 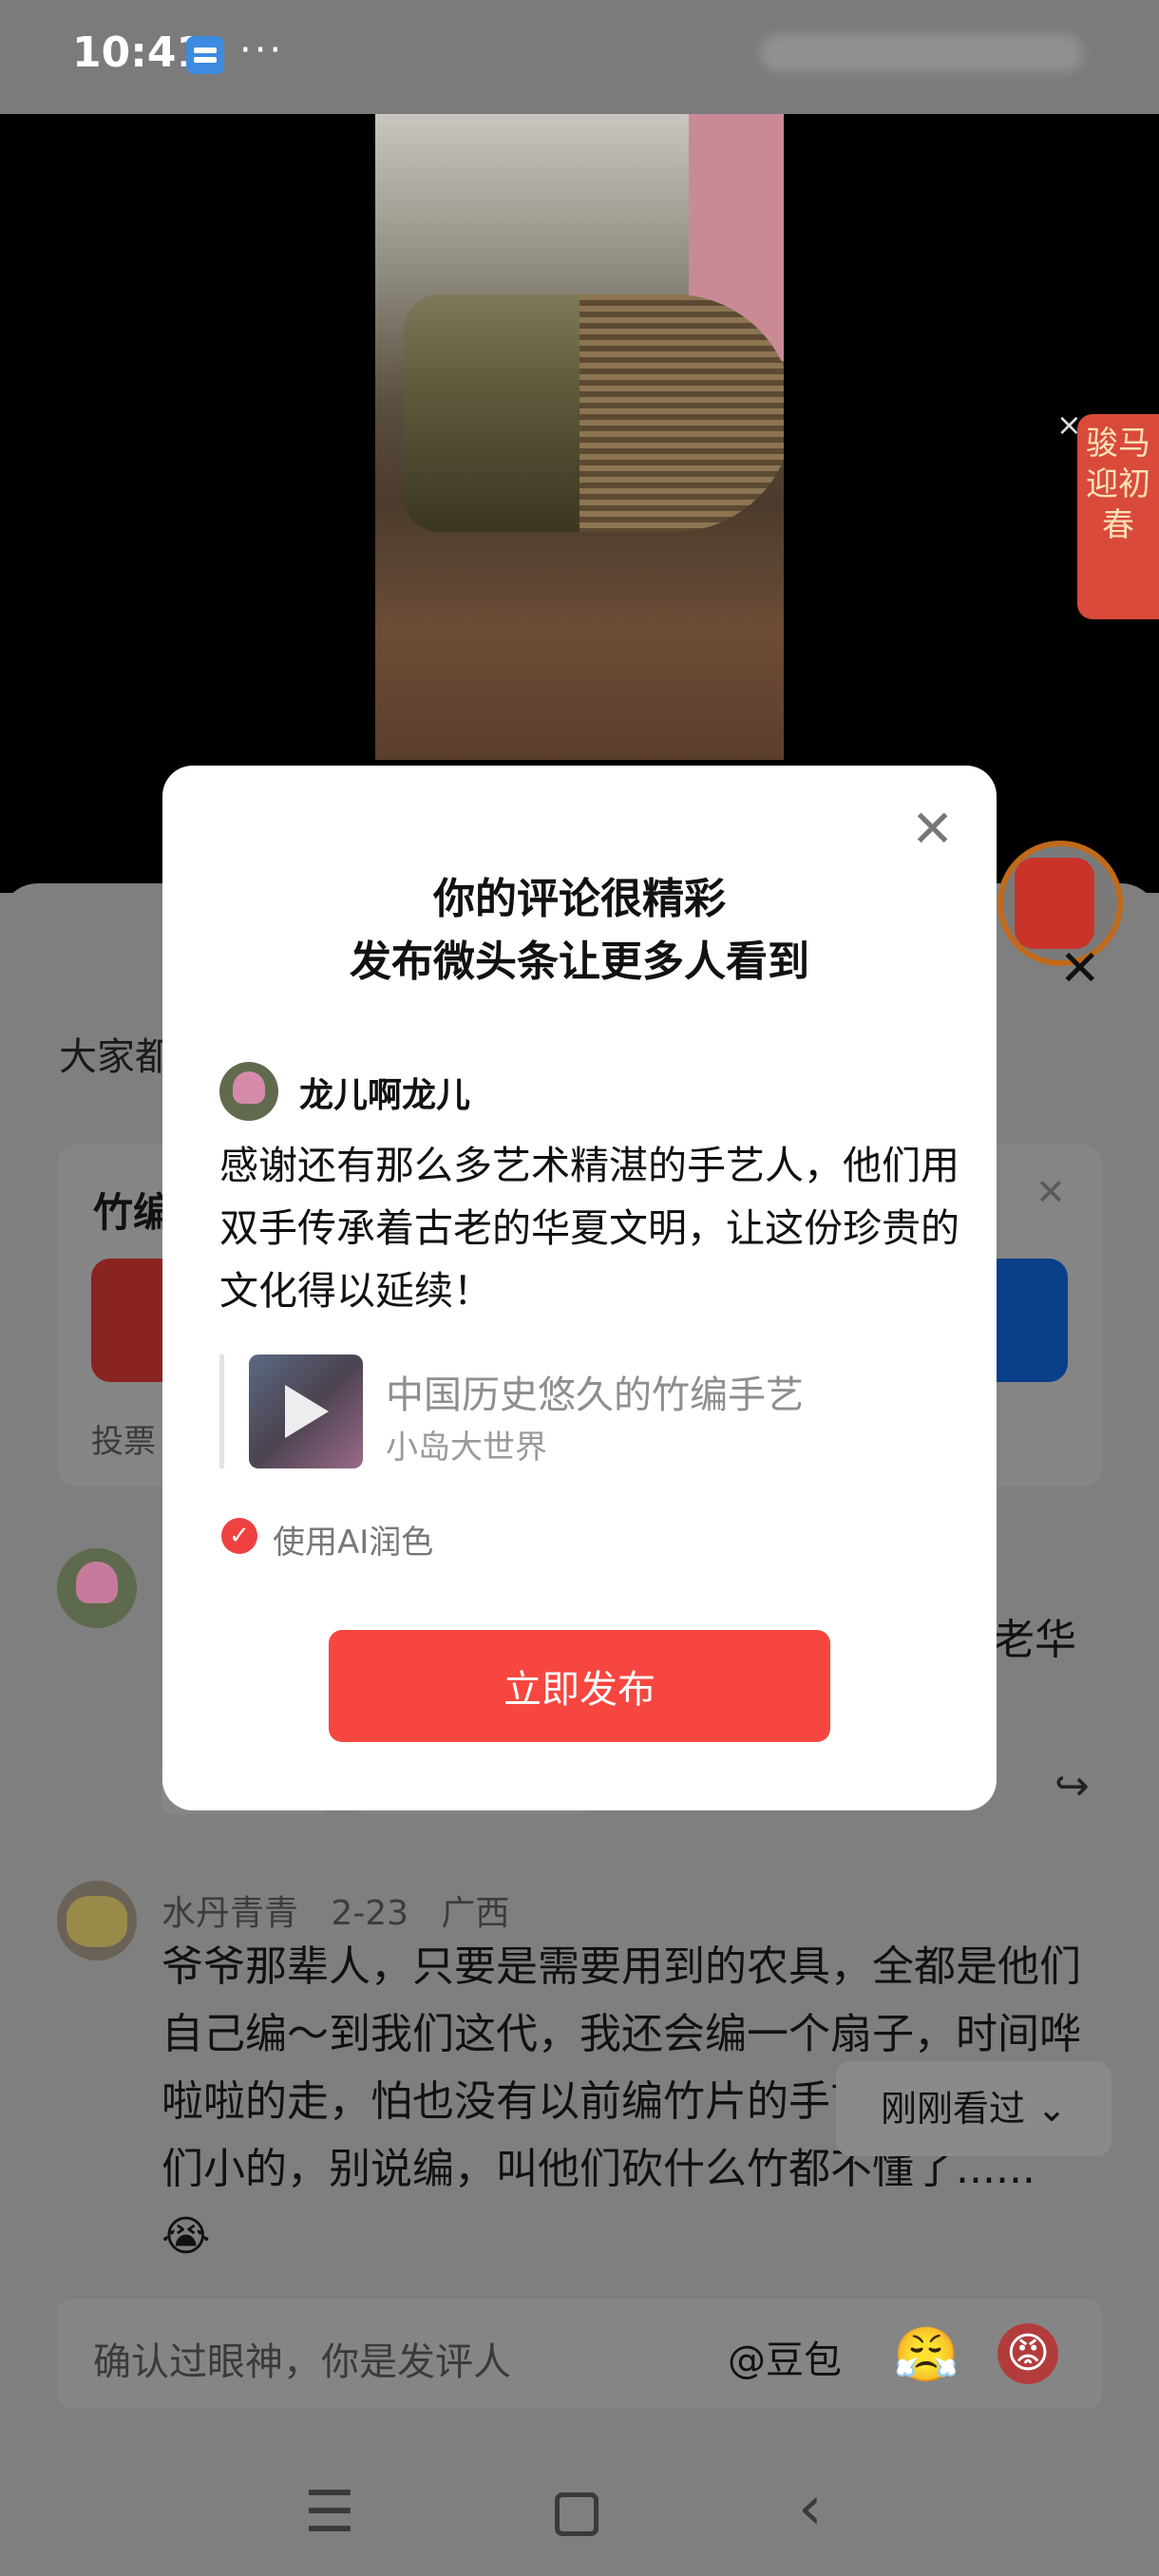 I want to click on poll-close-icon: ✕, so click(x=1051, y=1192).